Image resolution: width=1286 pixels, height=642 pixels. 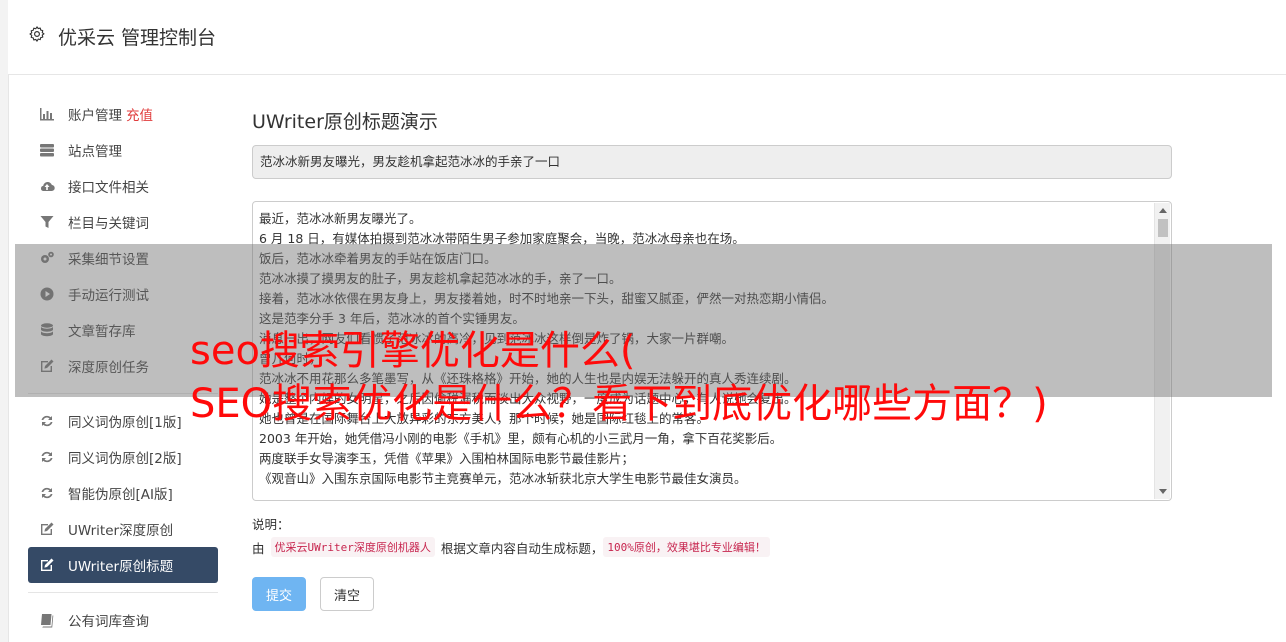 I want to click on note-prefix: 由, so click(x=258, y=548).